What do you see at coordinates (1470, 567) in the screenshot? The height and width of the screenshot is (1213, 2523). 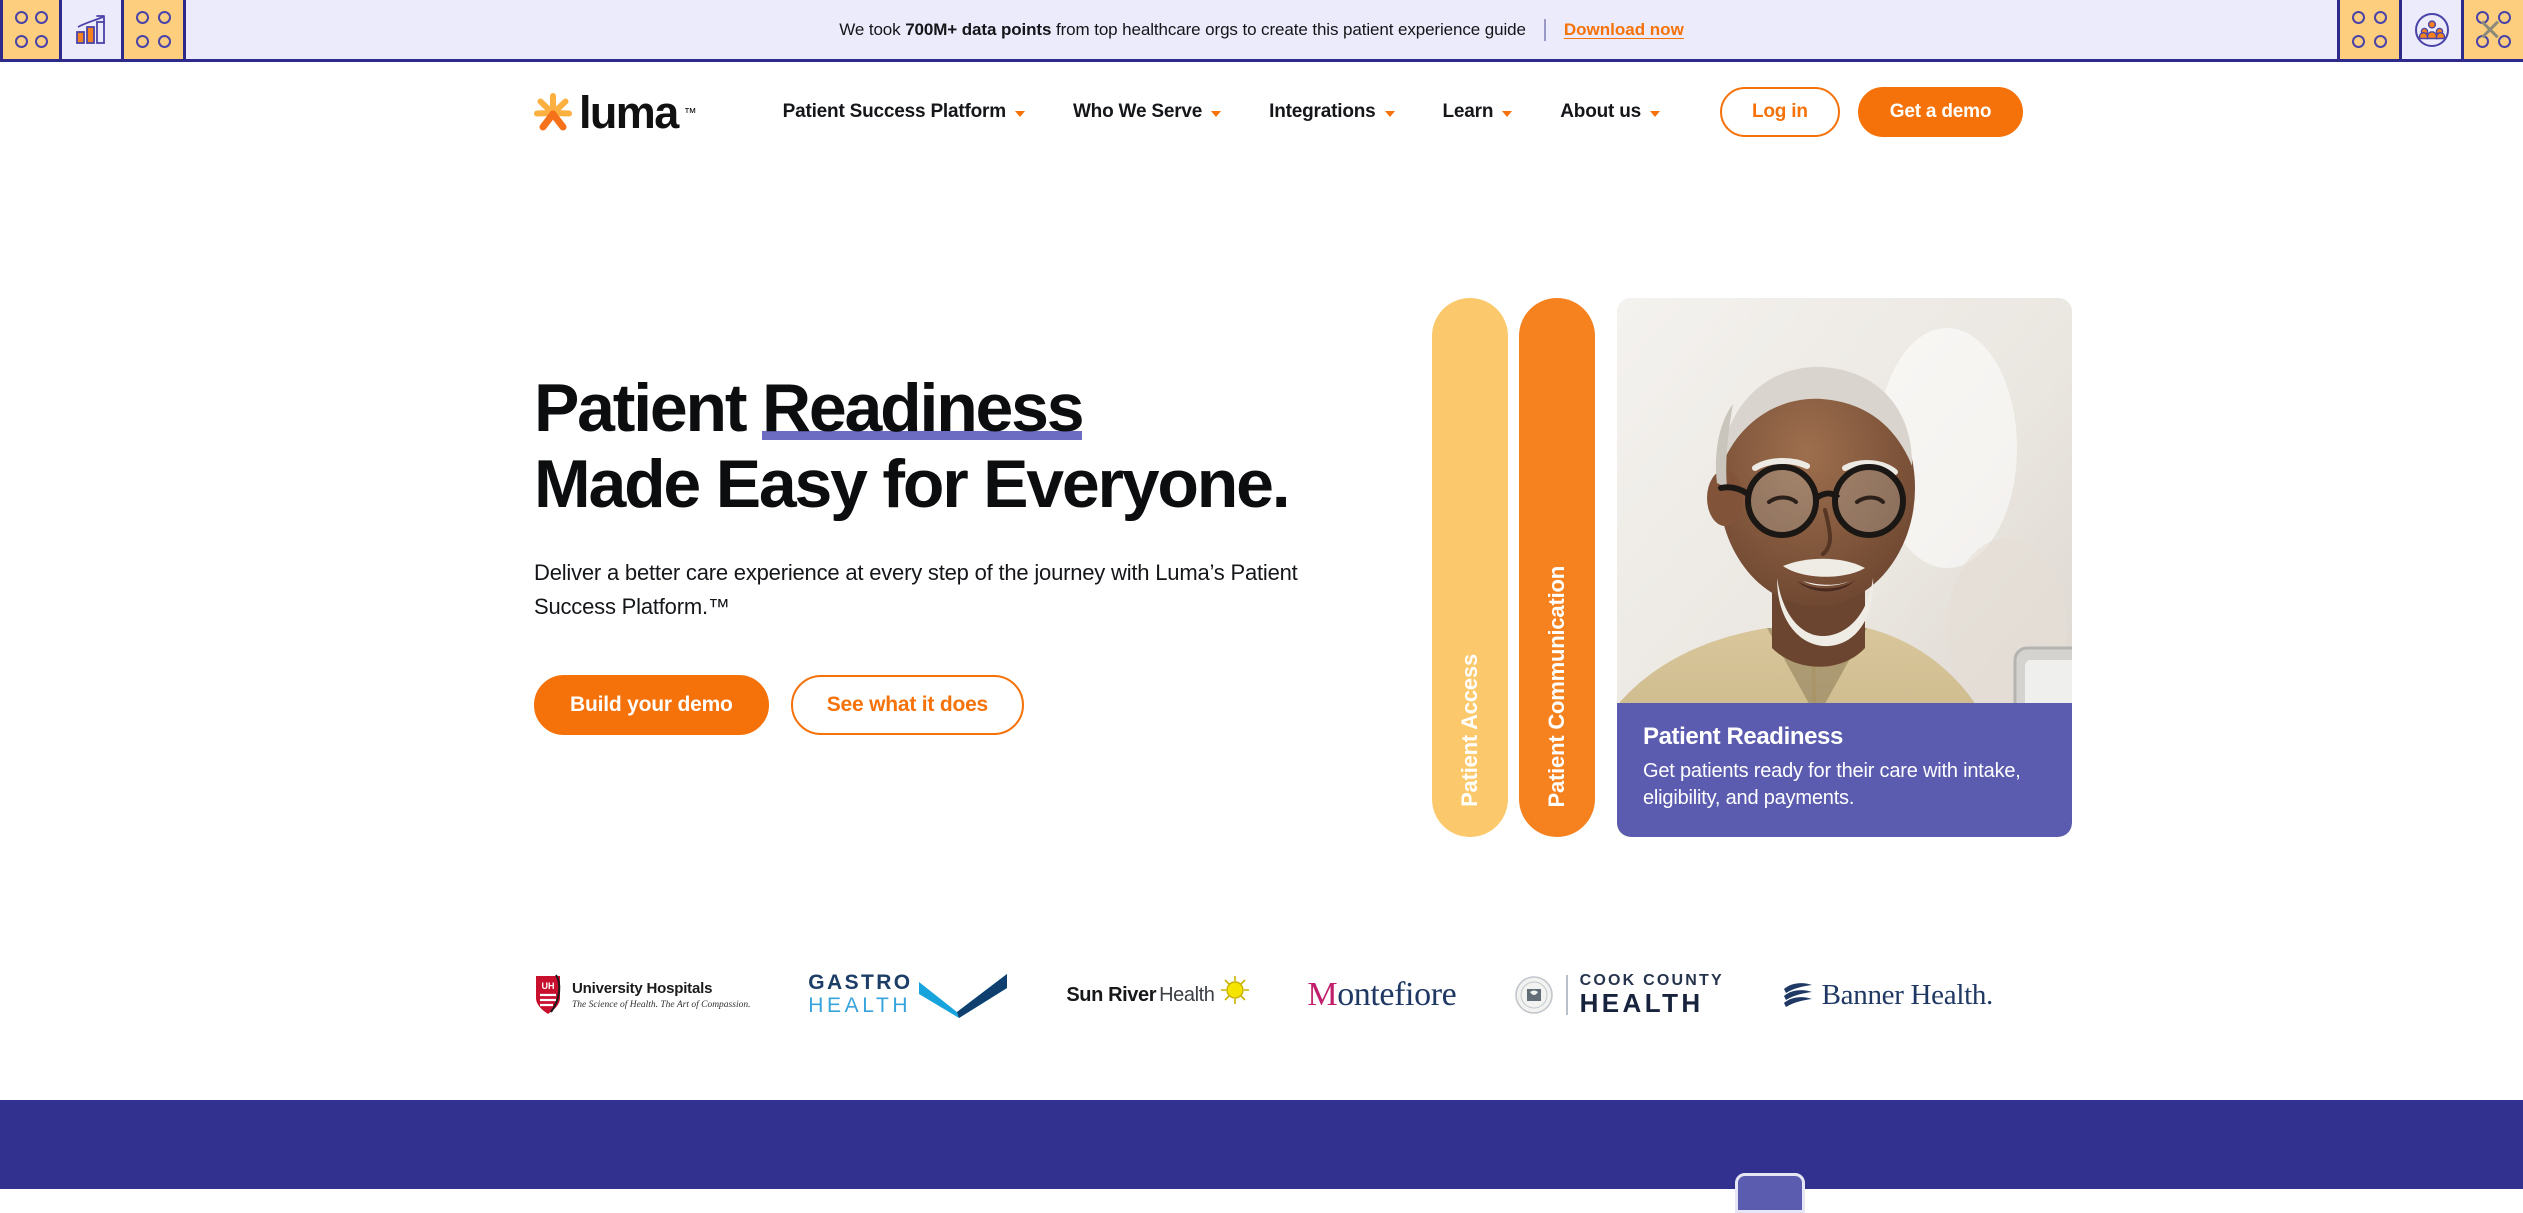 I see `vertical-tab-patient-access: Patient Access` at bounding box center [1470, 567].